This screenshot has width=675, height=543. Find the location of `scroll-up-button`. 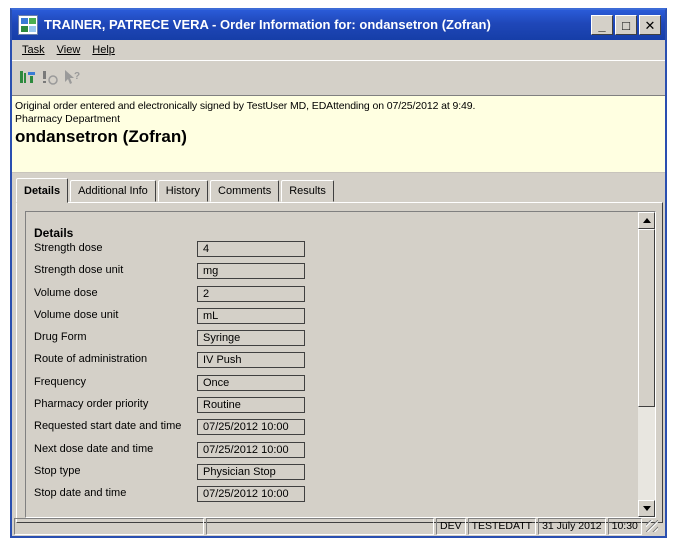

scroll-up-button is located at coordinates (646, 220).